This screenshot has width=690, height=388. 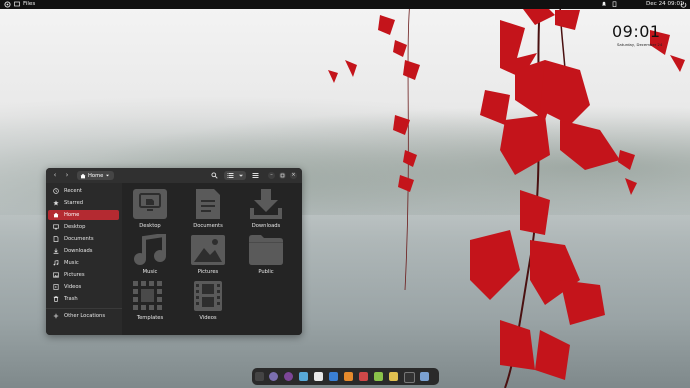 I want to click on desktop-clock-date: Saturday, December 24, so click(x=640, y=44).